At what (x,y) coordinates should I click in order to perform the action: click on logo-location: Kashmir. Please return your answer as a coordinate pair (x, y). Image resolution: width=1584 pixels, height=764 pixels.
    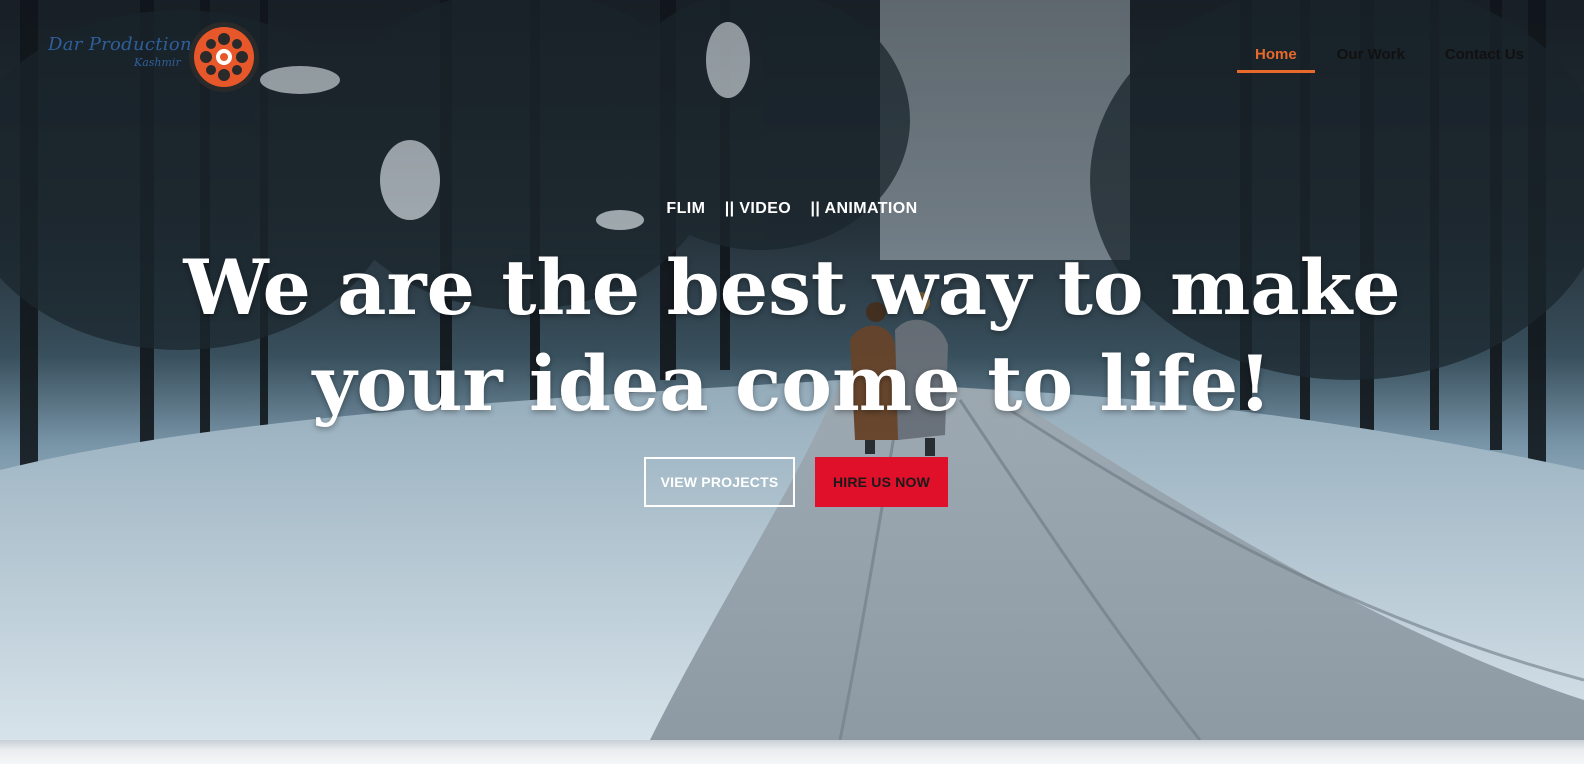
    Looking at the image, I should click on (157, 62).